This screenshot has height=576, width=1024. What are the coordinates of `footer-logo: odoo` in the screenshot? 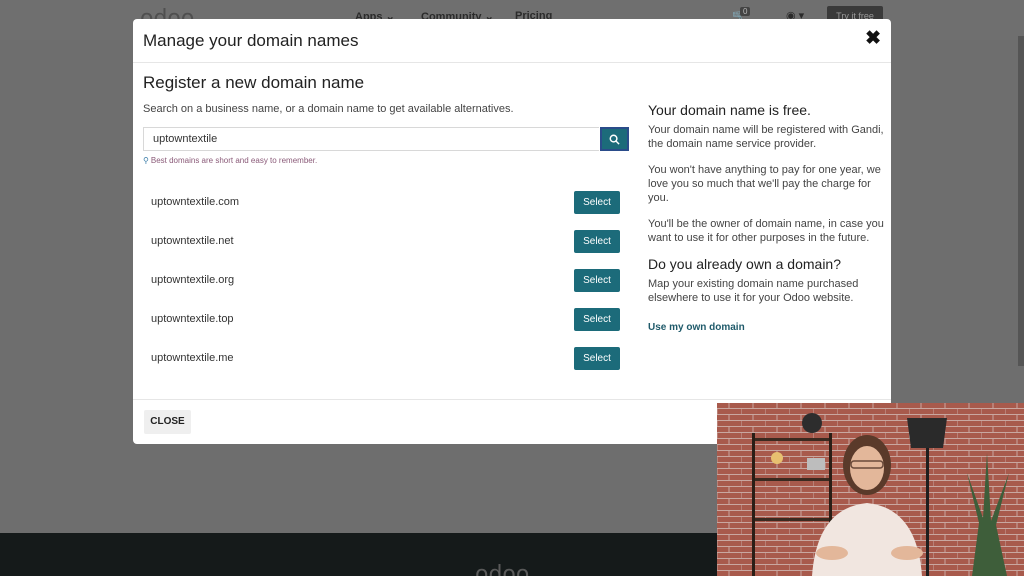 It's located at (502, 569).